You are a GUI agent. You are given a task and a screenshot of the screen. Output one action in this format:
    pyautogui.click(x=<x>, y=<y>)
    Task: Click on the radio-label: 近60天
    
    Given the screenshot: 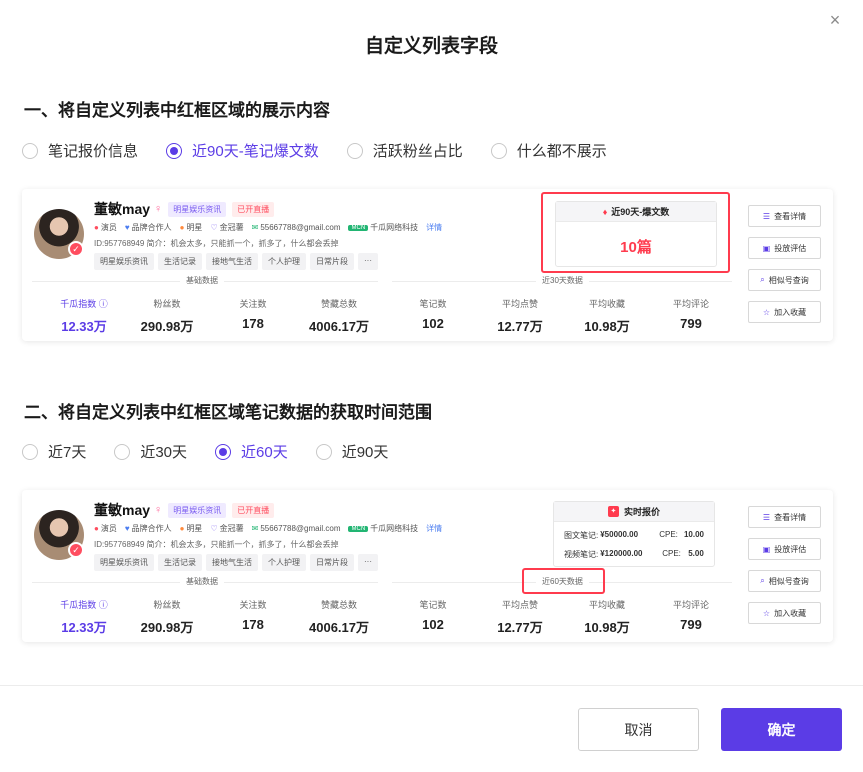 What is the action you would take?
    pyautogui.click(x=264, y=452)
    